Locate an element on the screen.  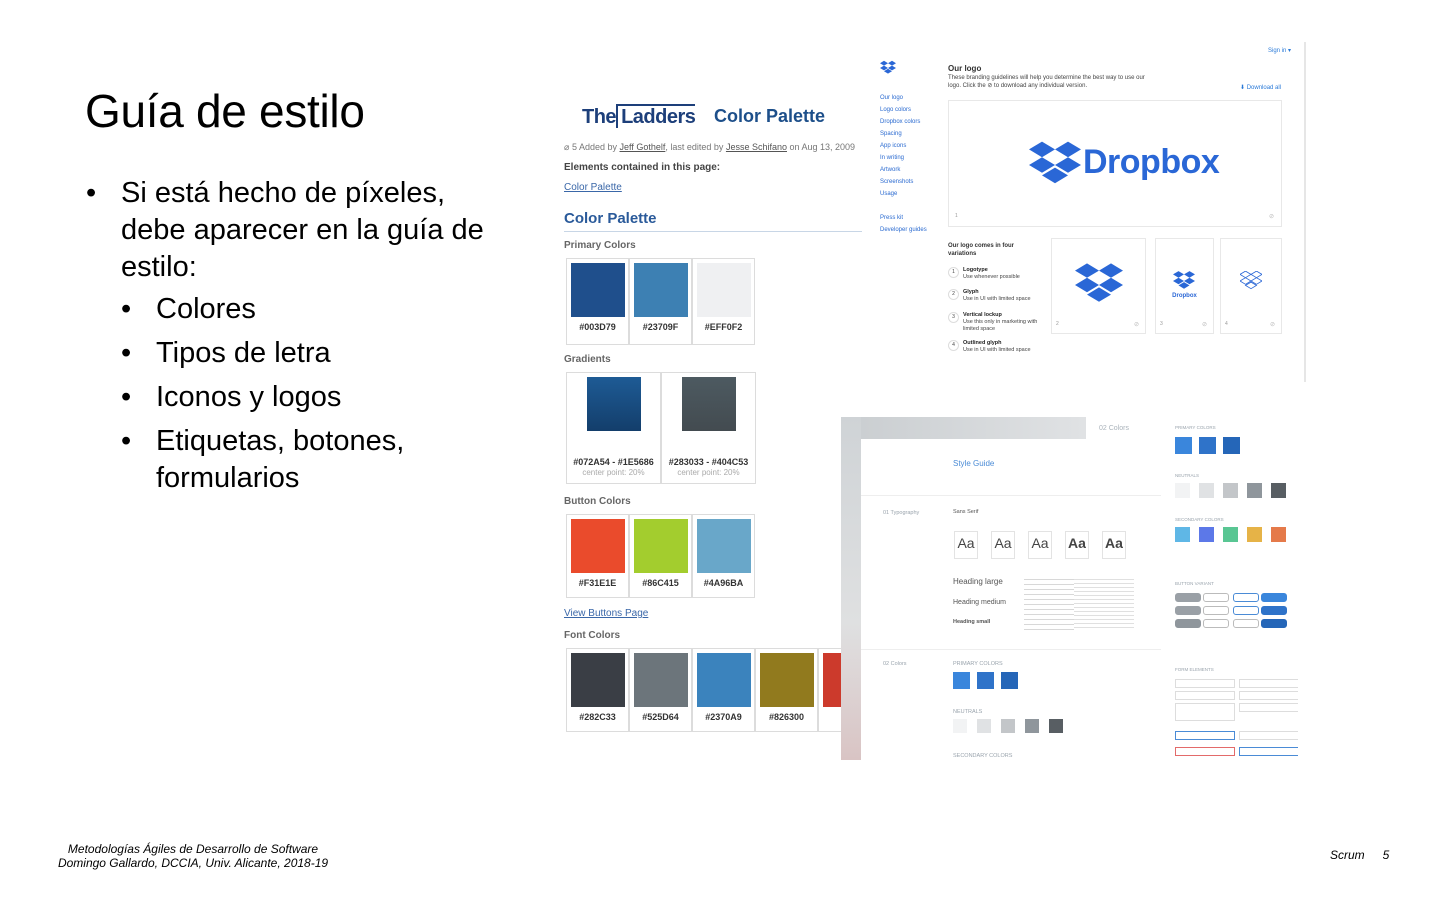
slide-title: Guía de estilo is located at coordinates (225, 111).